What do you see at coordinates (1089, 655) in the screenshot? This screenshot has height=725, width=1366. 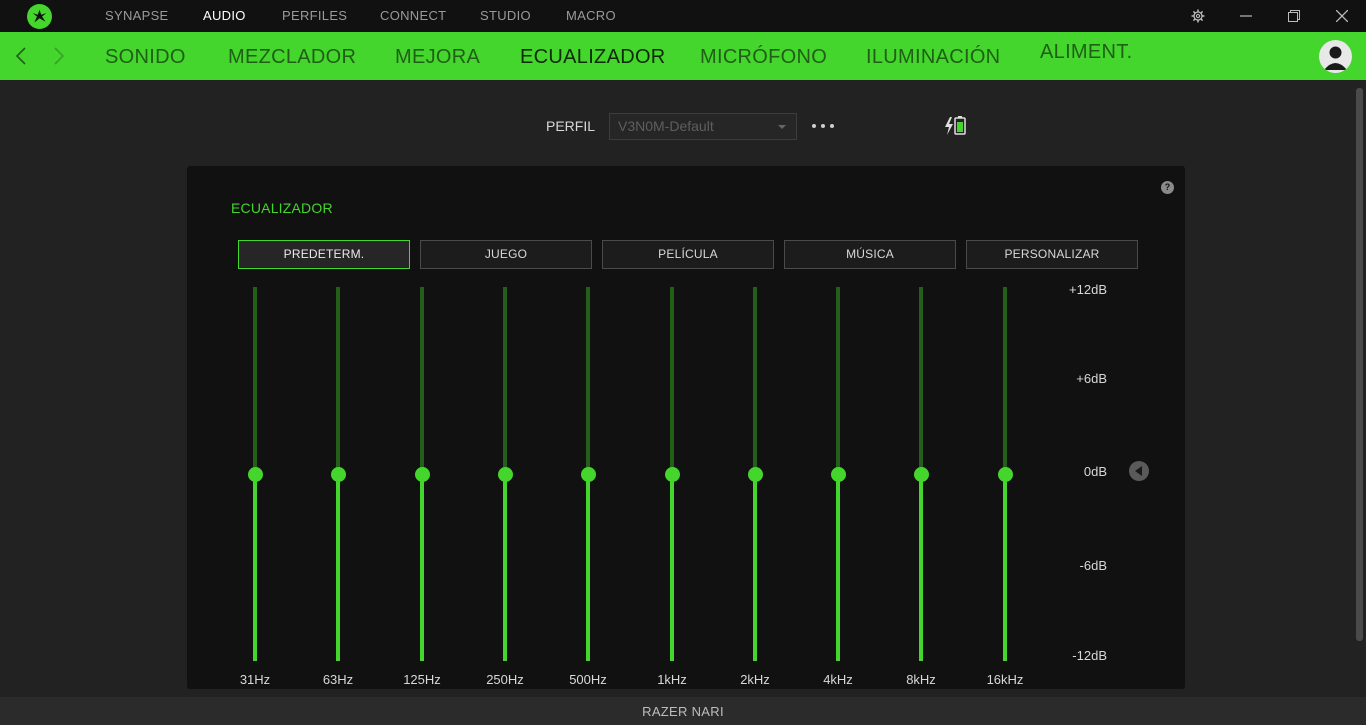 I see `db-label-minus12: -12dB` at bounding box center [1089, 655].